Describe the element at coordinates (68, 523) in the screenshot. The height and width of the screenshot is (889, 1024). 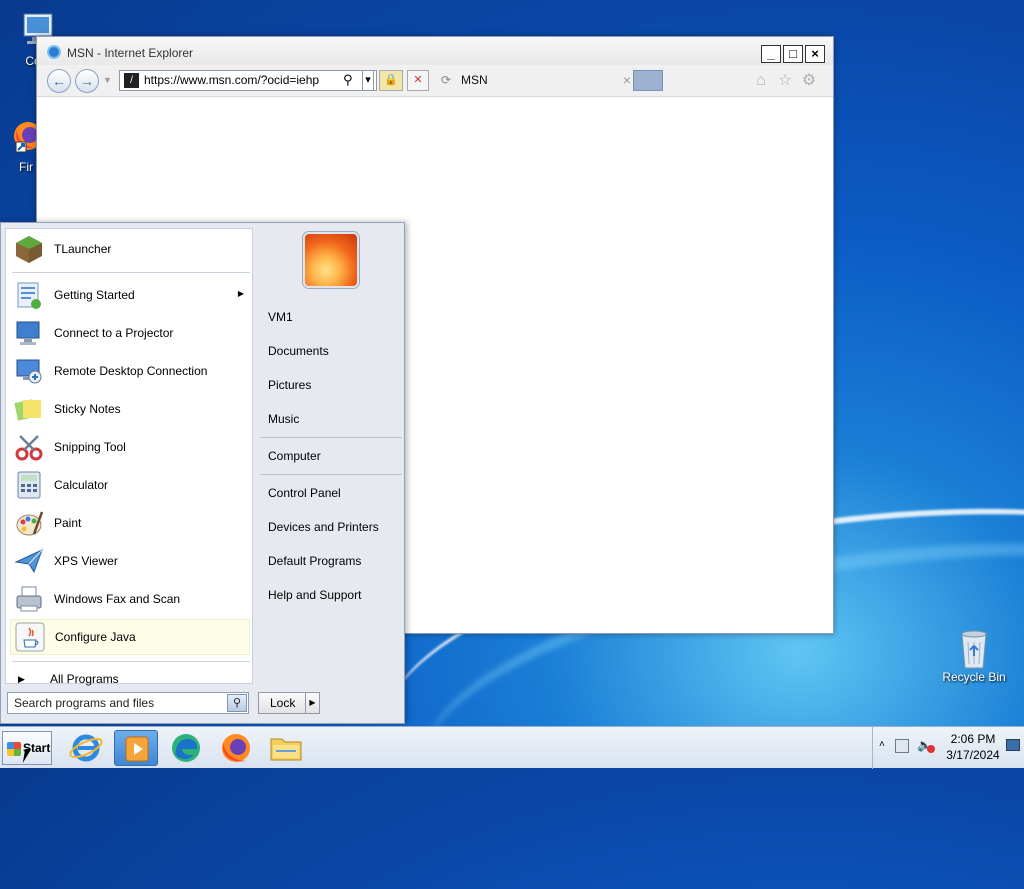
I see `program-label: Paint` at that location.